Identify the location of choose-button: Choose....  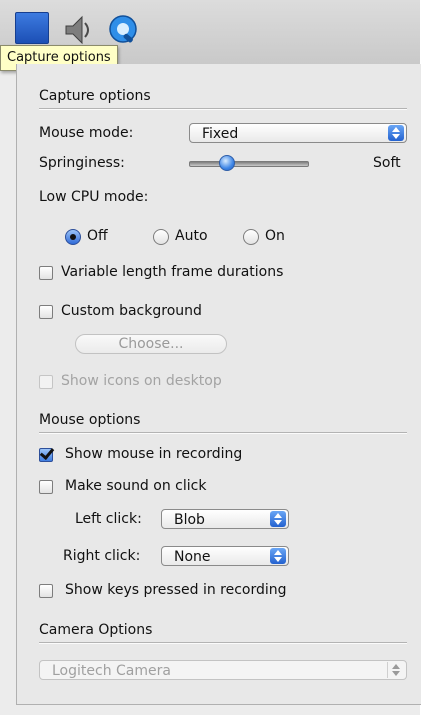
(151, 344).